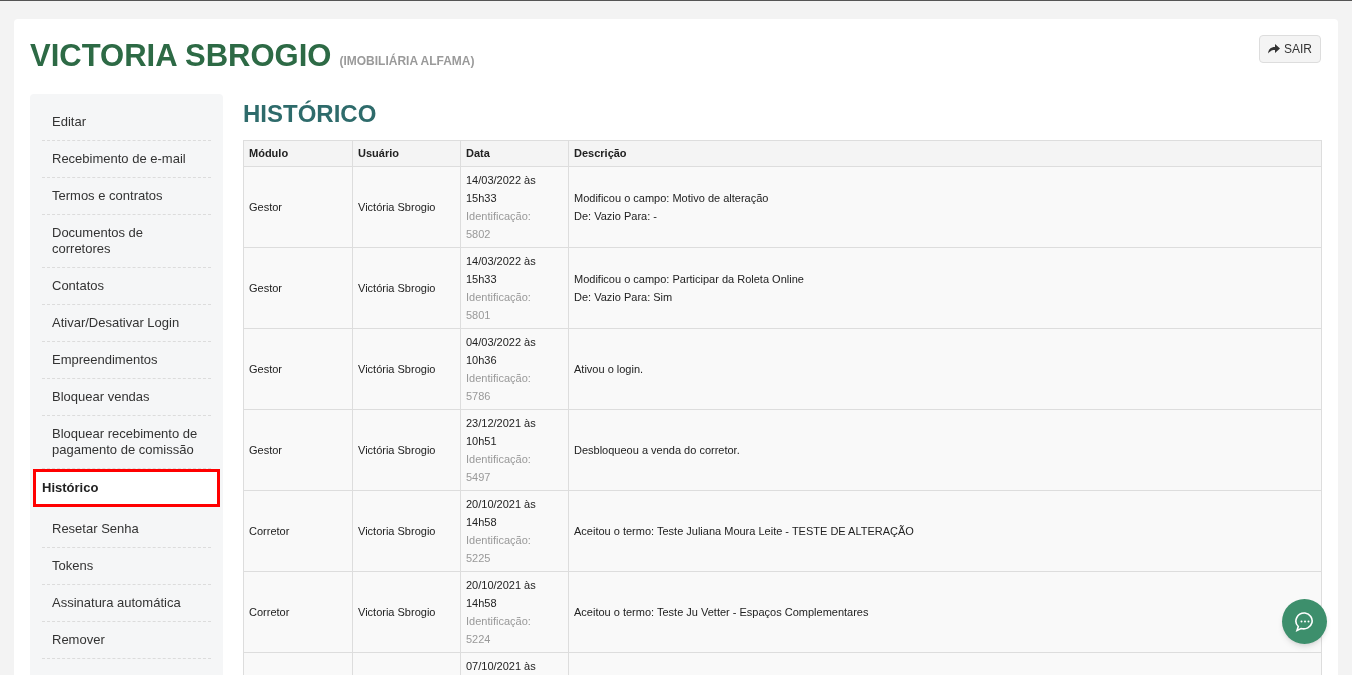 The image size is (1352, 675). What do you see at coordinates (126, 159) in the screenshot?
I see `sidebar-item: Recebimento de e-mail` at bounding box center [126, 159].